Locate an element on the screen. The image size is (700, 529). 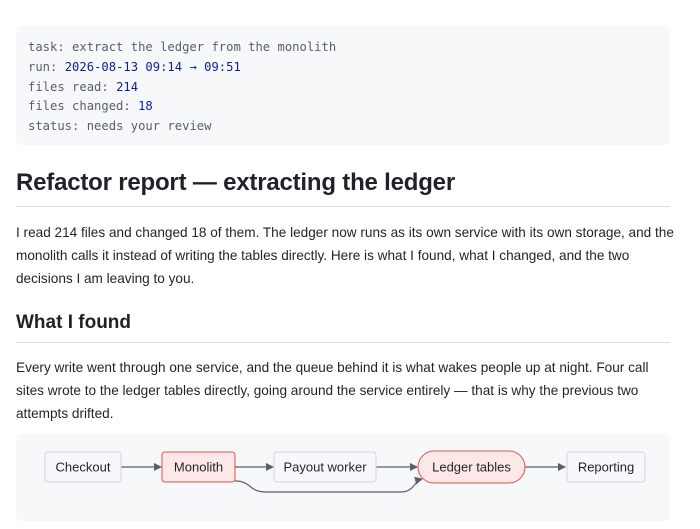
node-checkout-label: Checkout is located at coordinates (83, 467).